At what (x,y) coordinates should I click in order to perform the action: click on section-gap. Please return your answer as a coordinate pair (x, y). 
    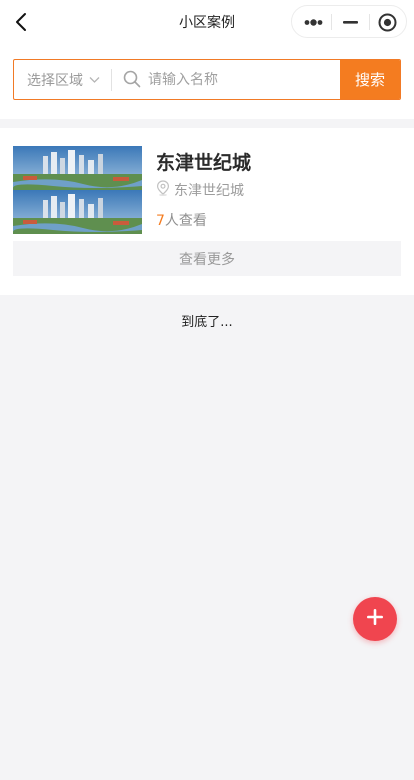
    Looking at the image, I should click on (207, 123).